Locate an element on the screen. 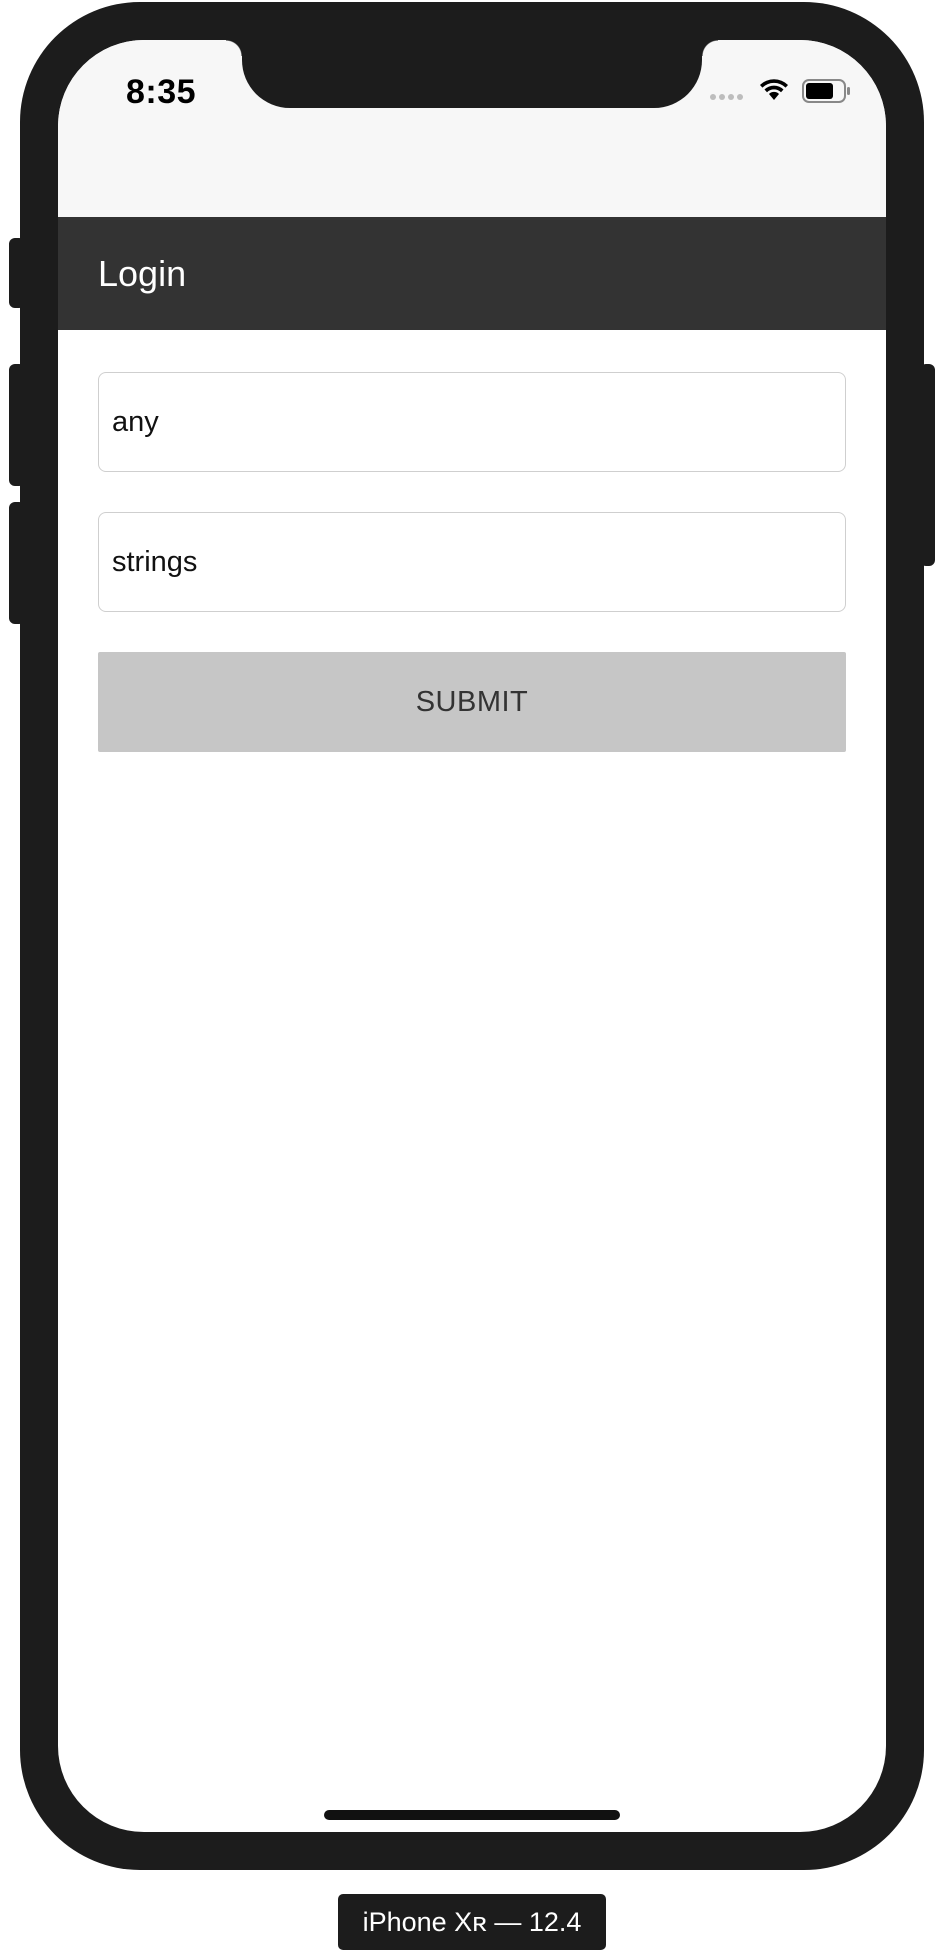  wifi-icon is located at coordinates (774, 89).